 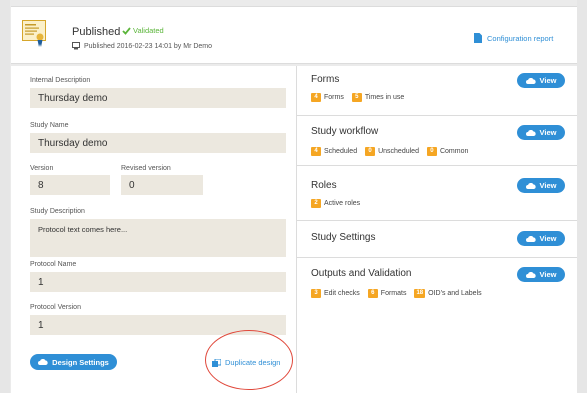 I want to click on stat-item: 4 Scheduled, so click(x=334, y=151).